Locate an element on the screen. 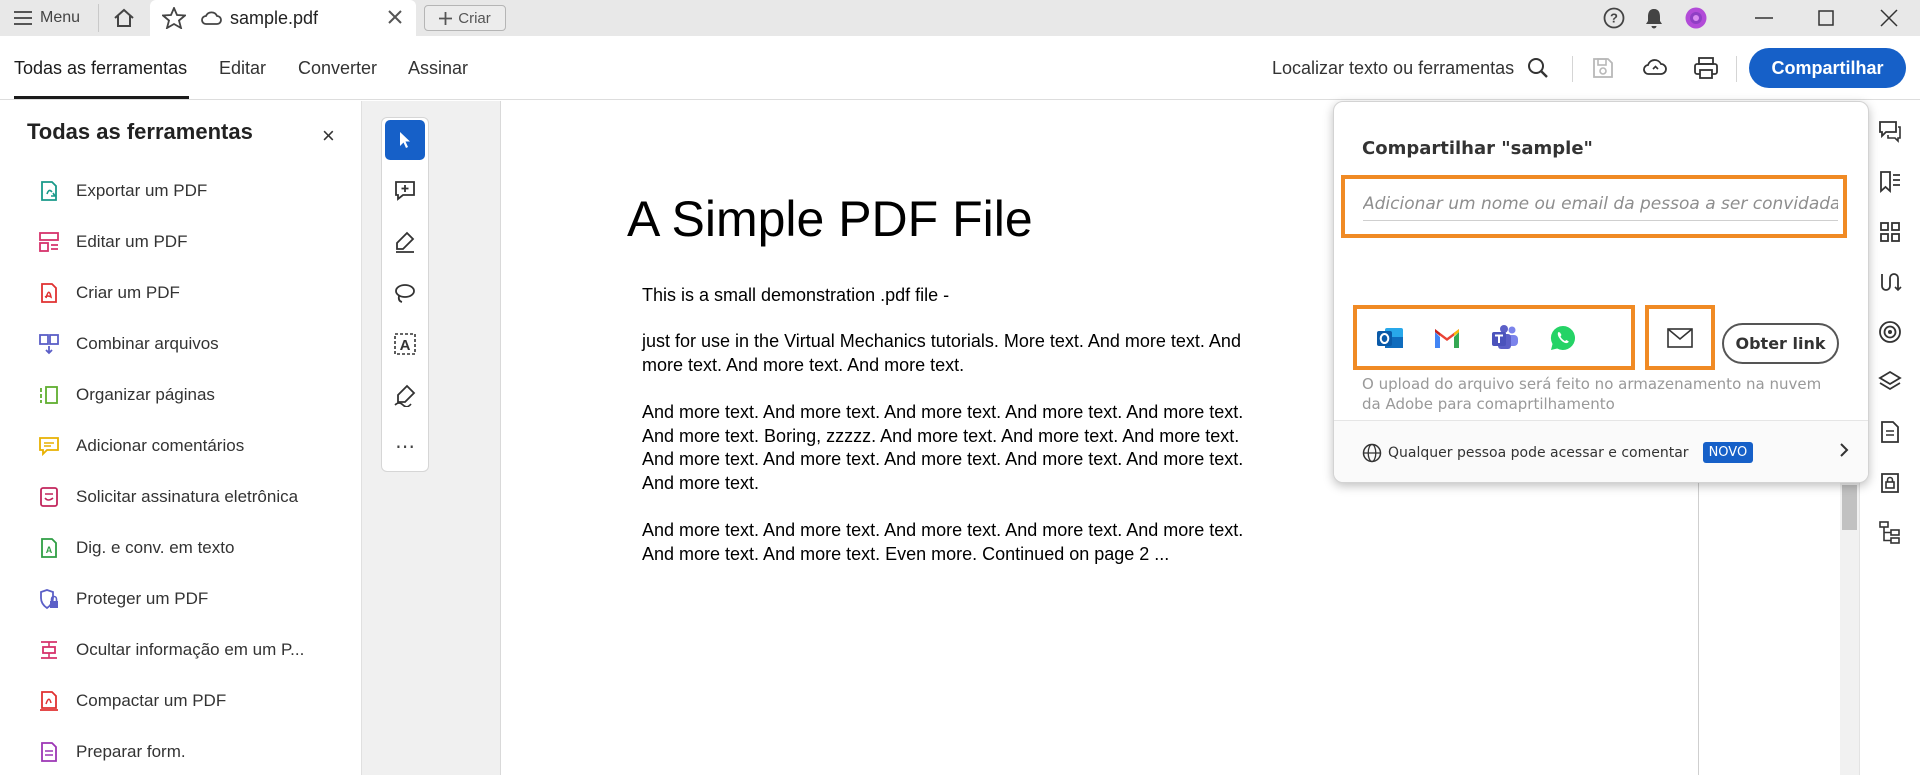  prepare-form-icon is located at coordinates (49, 752).